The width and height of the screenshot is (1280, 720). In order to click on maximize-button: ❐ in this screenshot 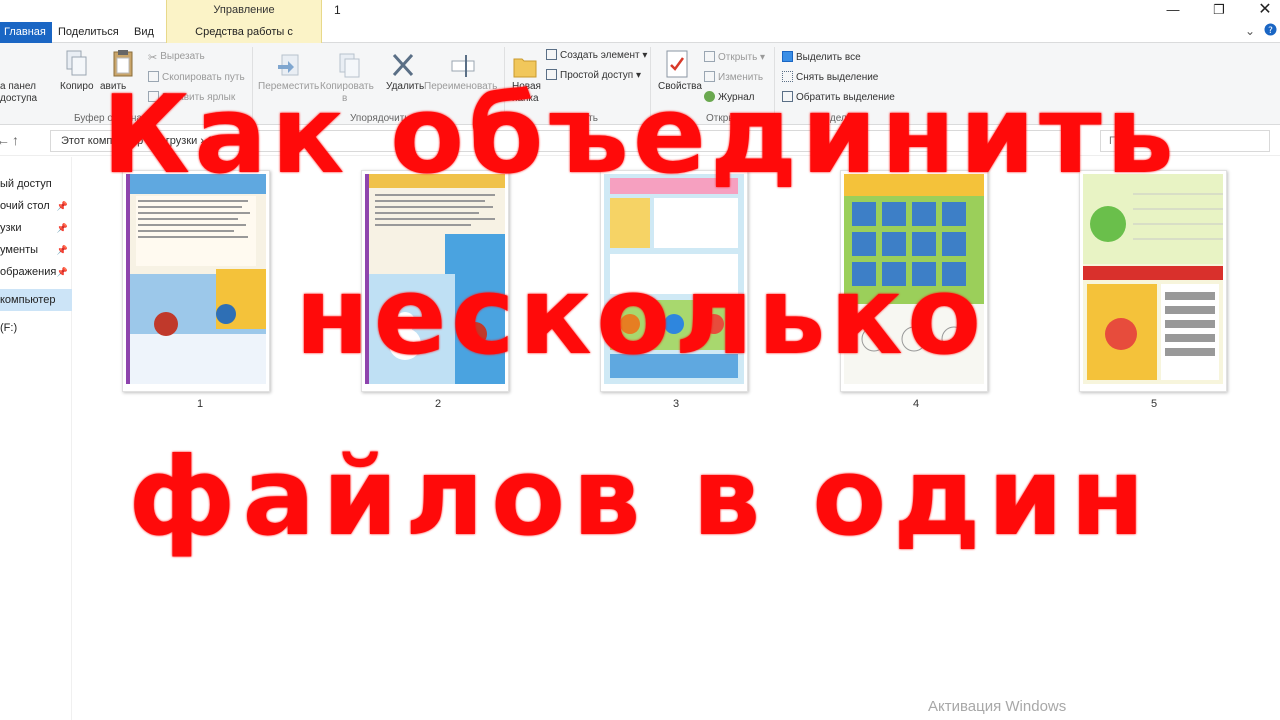, I will do `click(1219, 11)`.